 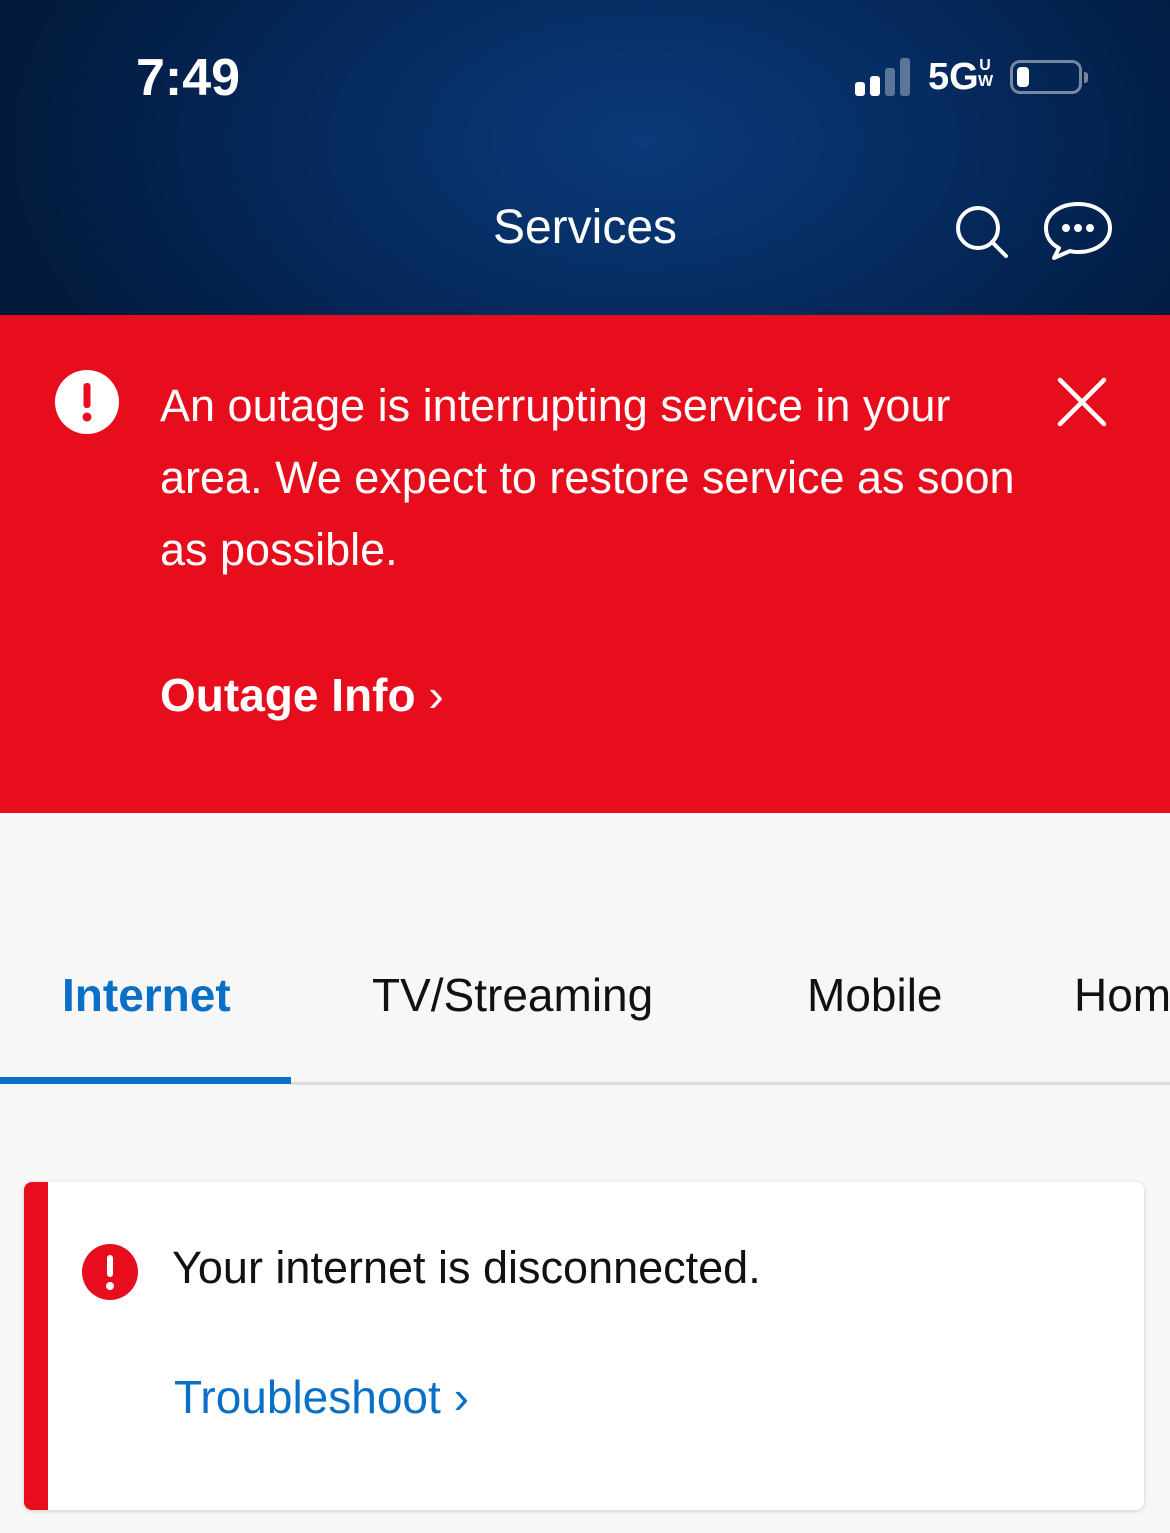 I want to click on signal-icon, so click(x=885, y=78).